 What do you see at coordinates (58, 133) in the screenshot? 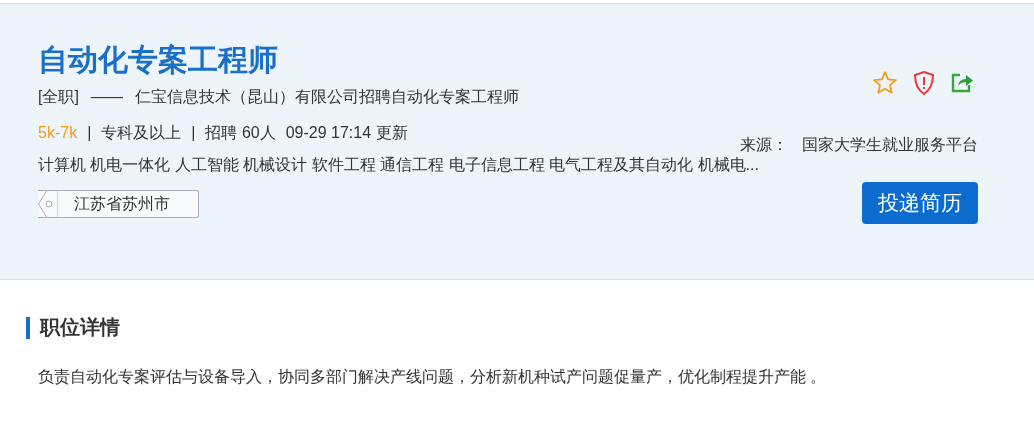
I see `salary: 5k-7k` at bounding box center [58, 133].